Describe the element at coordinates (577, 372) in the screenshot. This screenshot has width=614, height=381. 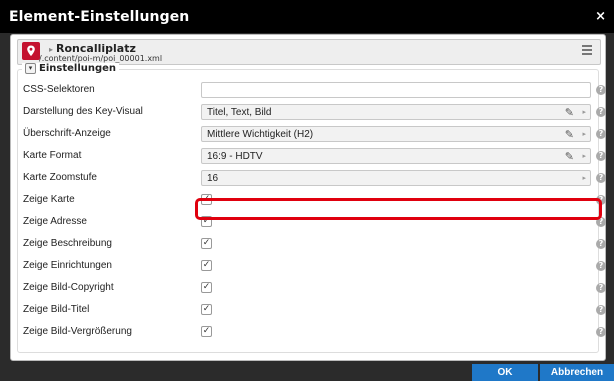
I see `cancel-button: Abbrechen` at that location.